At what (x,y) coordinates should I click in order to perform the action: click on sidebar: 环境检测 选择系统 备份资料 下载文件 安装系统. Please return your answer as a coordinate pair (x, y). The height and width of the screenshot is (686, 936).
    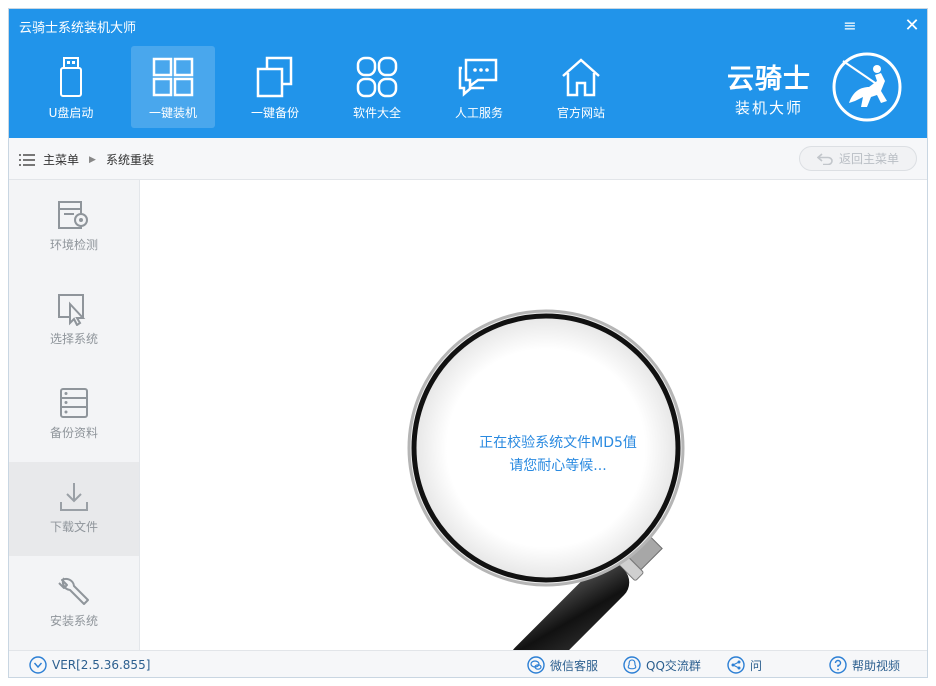
    Looking at the image, I should click on (74, 415).